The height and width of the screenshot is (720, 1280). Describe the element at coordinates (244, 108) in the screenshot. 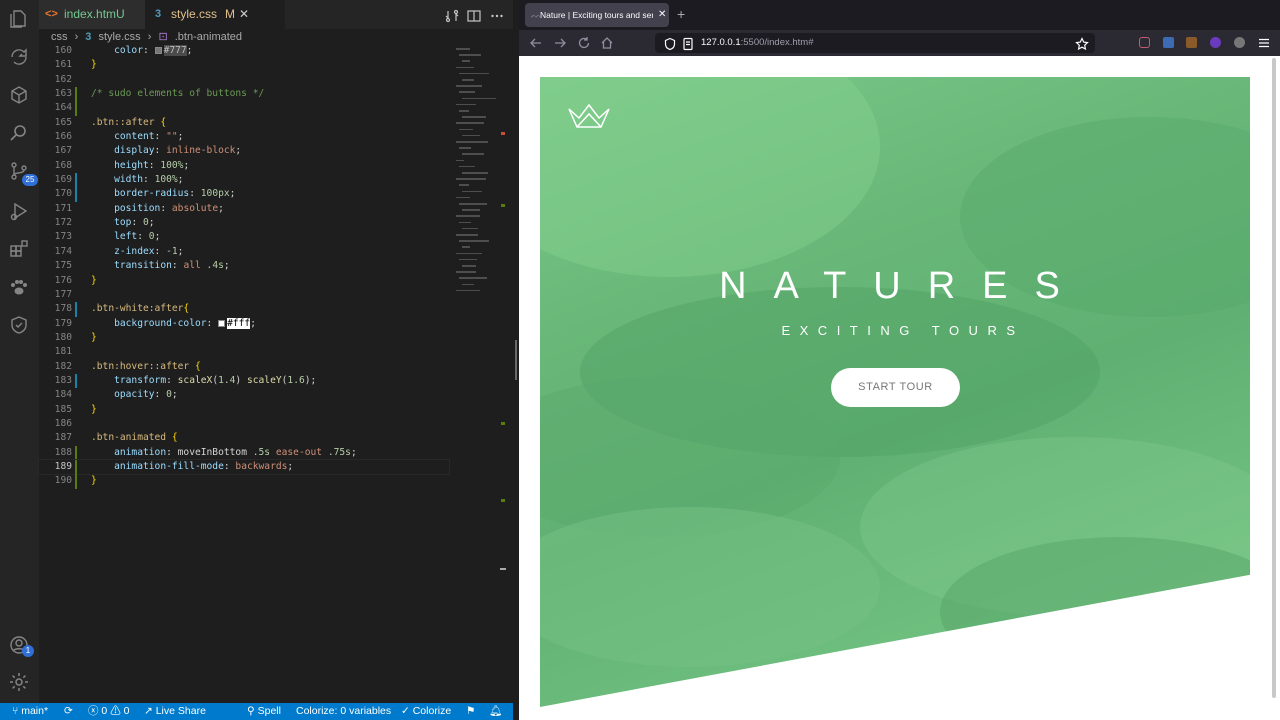

I see `code-line: 164` at that location.